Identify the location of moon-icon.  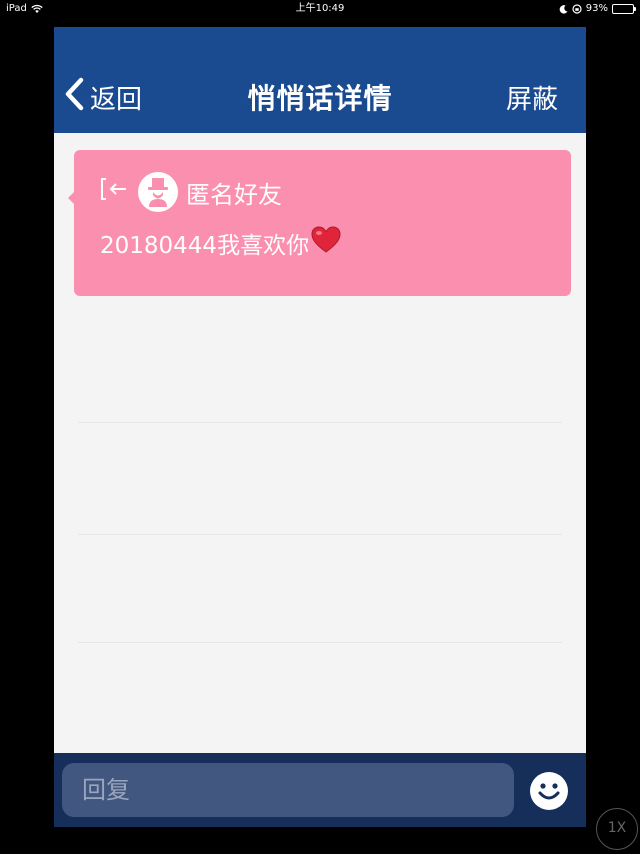
(563, 9).